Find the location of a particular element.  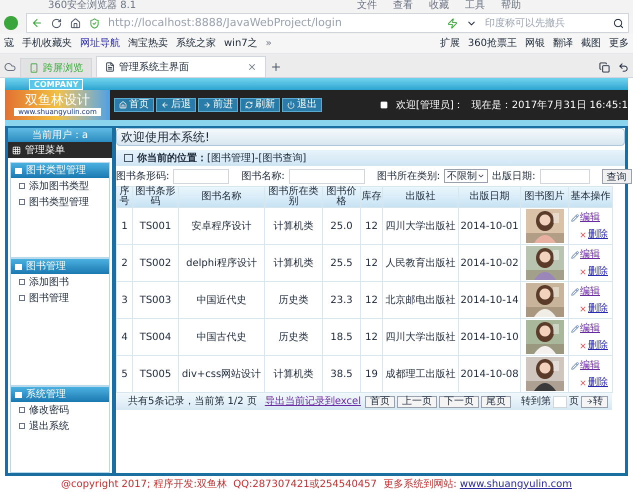

more-bookmarks-link: » is located at coordinates (269, 43).